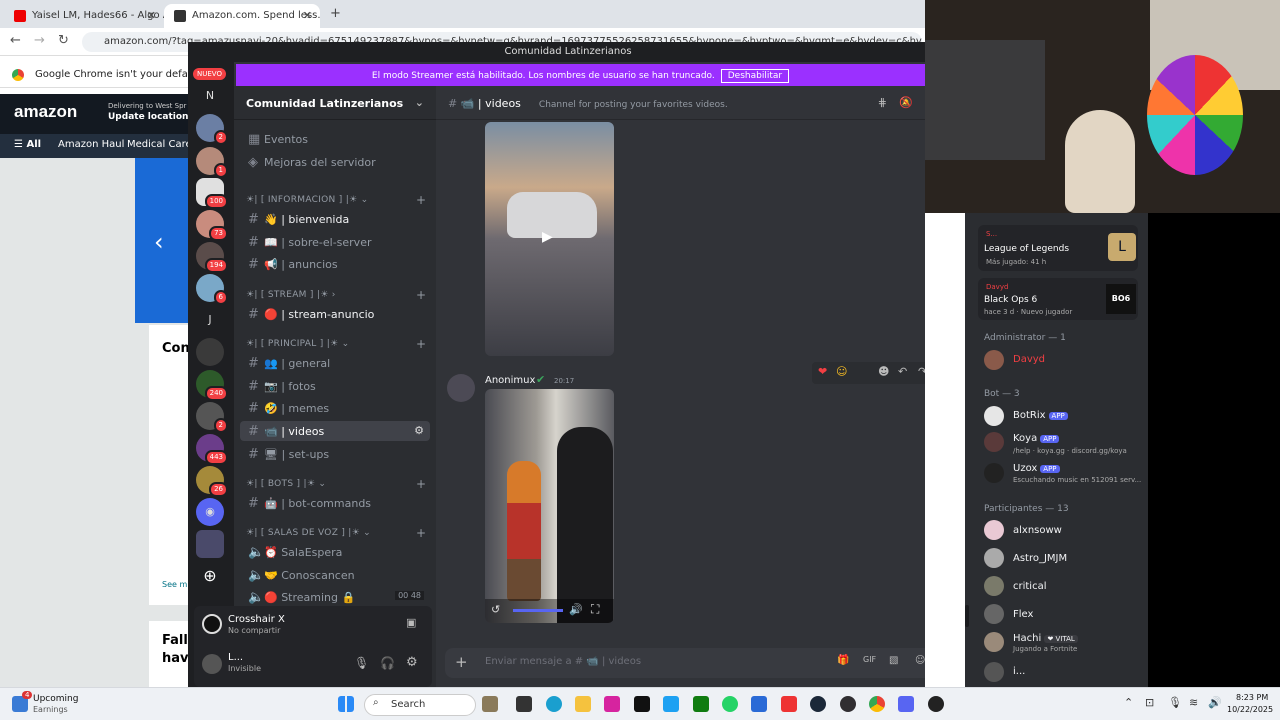 This screenshot has height=720, width=1280. I want to click on channel-general: # 👥 | general, so click(335, 363).